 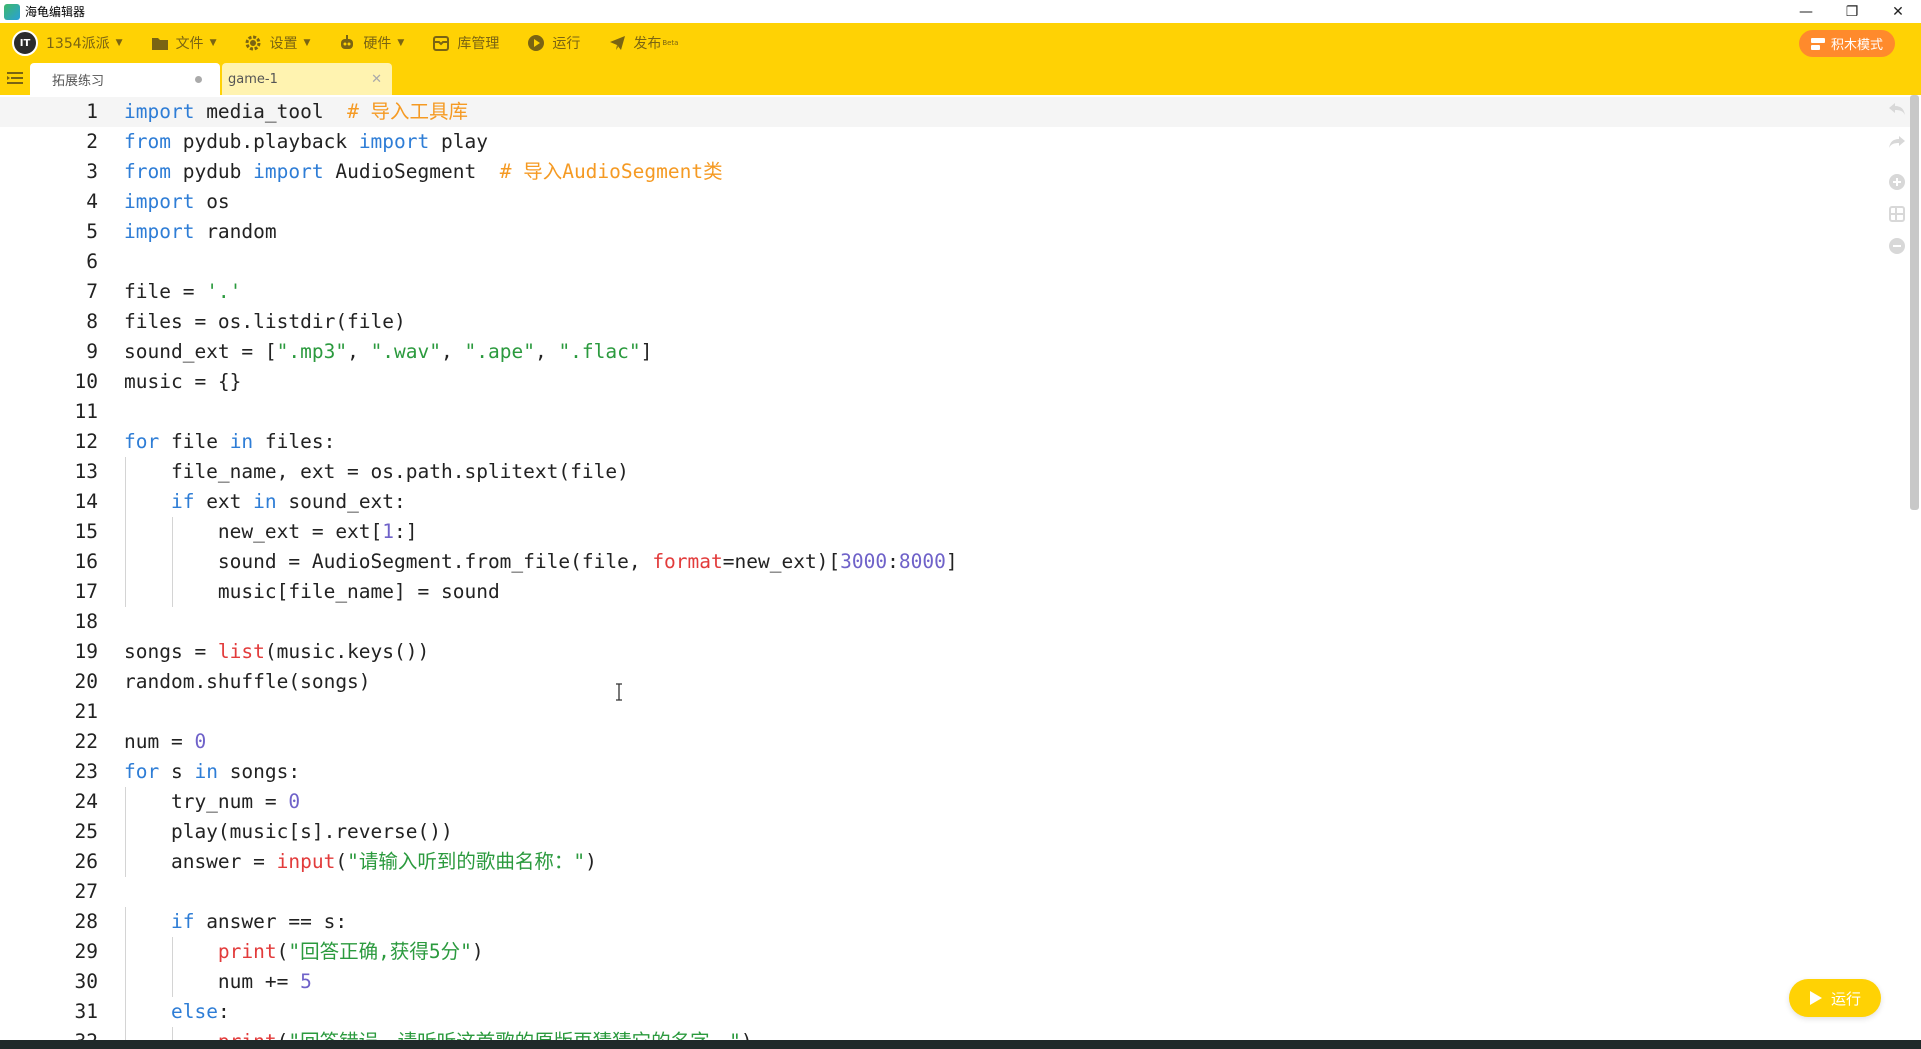 I want to click on blocks-icon, so click(x=1817, y=43).